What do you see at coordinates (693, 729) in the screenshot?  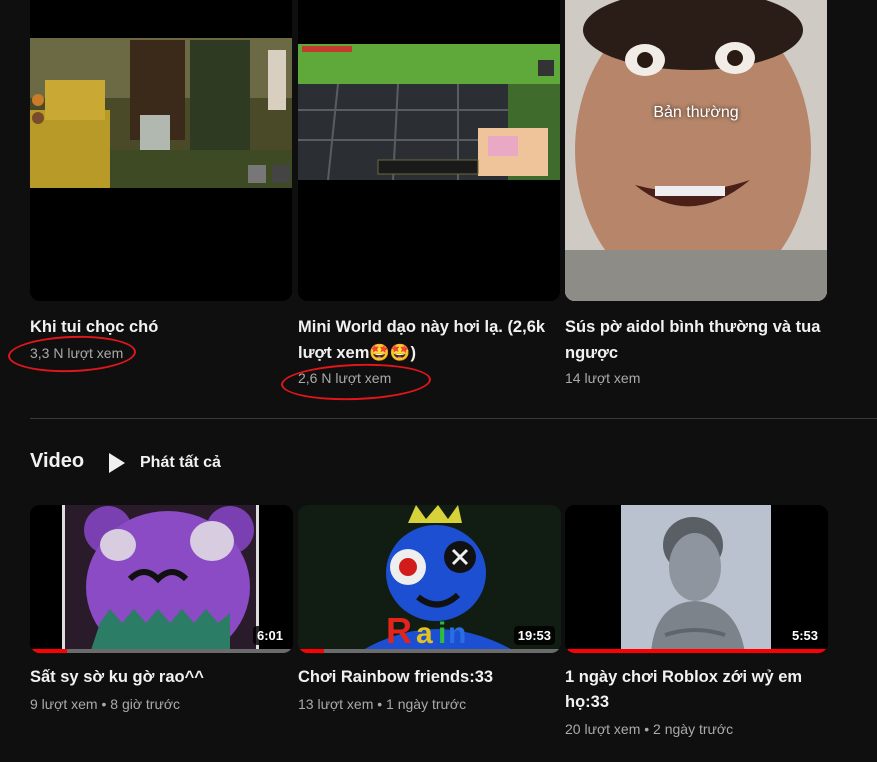 I see `video-age: 2 ngày trước` at bounding box center [693, 729].